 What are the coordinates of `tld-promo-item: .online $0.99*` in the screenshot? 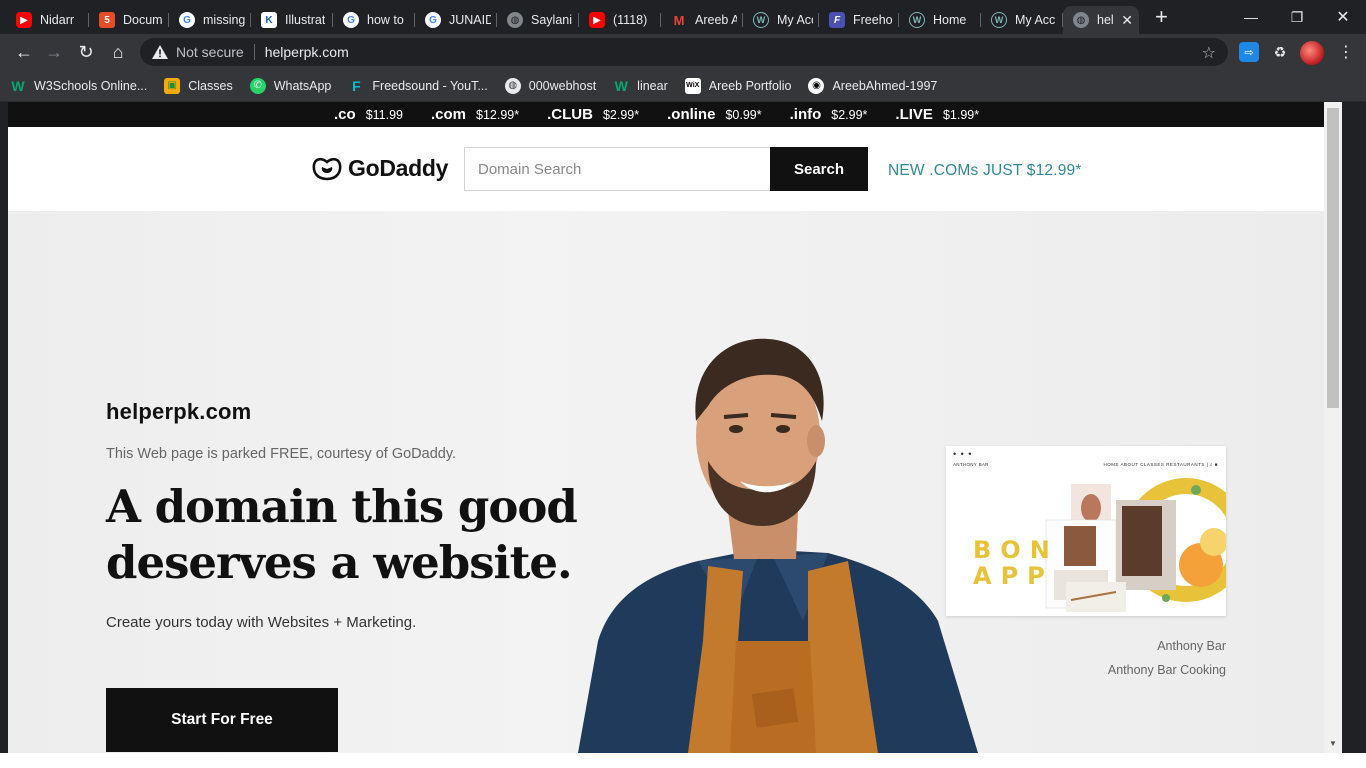 It's located at (714, 114).